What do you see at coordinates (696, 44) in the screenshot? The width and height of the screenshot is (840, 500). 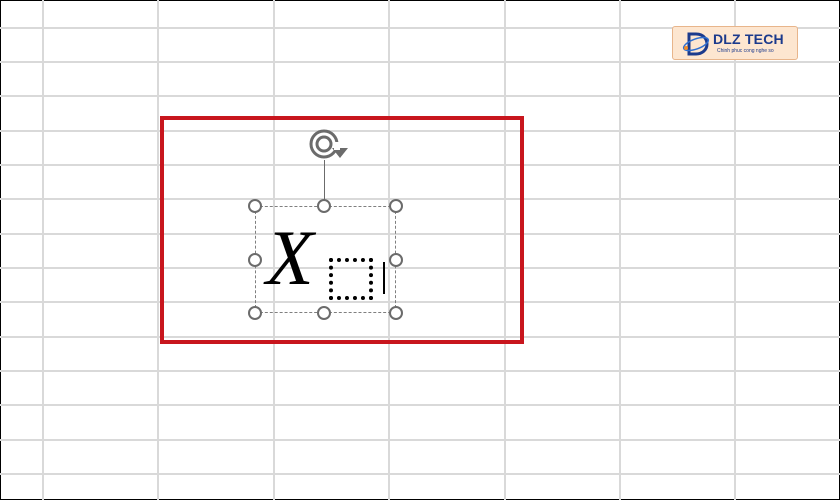 I see `dlz-logo-mark-icon` at bounding box center [696, 44].